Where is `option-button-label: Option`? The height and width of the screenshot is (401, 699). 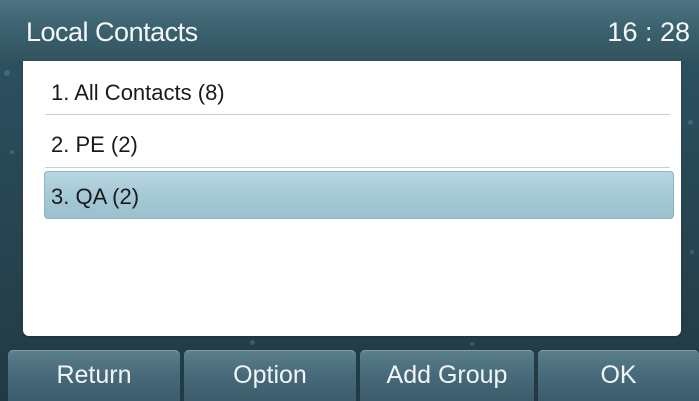 option-button-label: Option is located at coordinates (270, 375).